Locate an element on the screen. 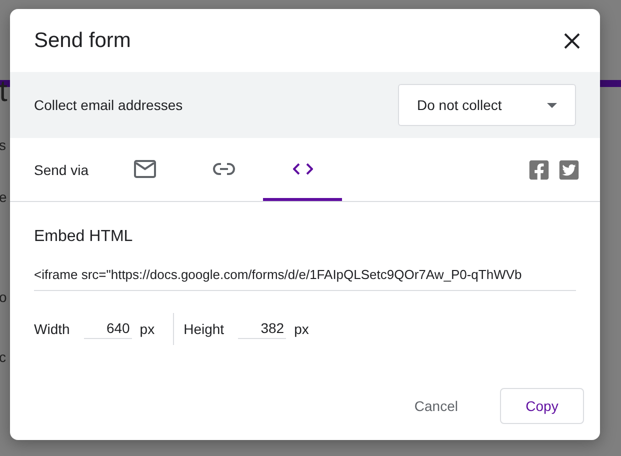 The width and height of the screenshot is (621, 456). caret-icon is located at coordinates (552, 105).